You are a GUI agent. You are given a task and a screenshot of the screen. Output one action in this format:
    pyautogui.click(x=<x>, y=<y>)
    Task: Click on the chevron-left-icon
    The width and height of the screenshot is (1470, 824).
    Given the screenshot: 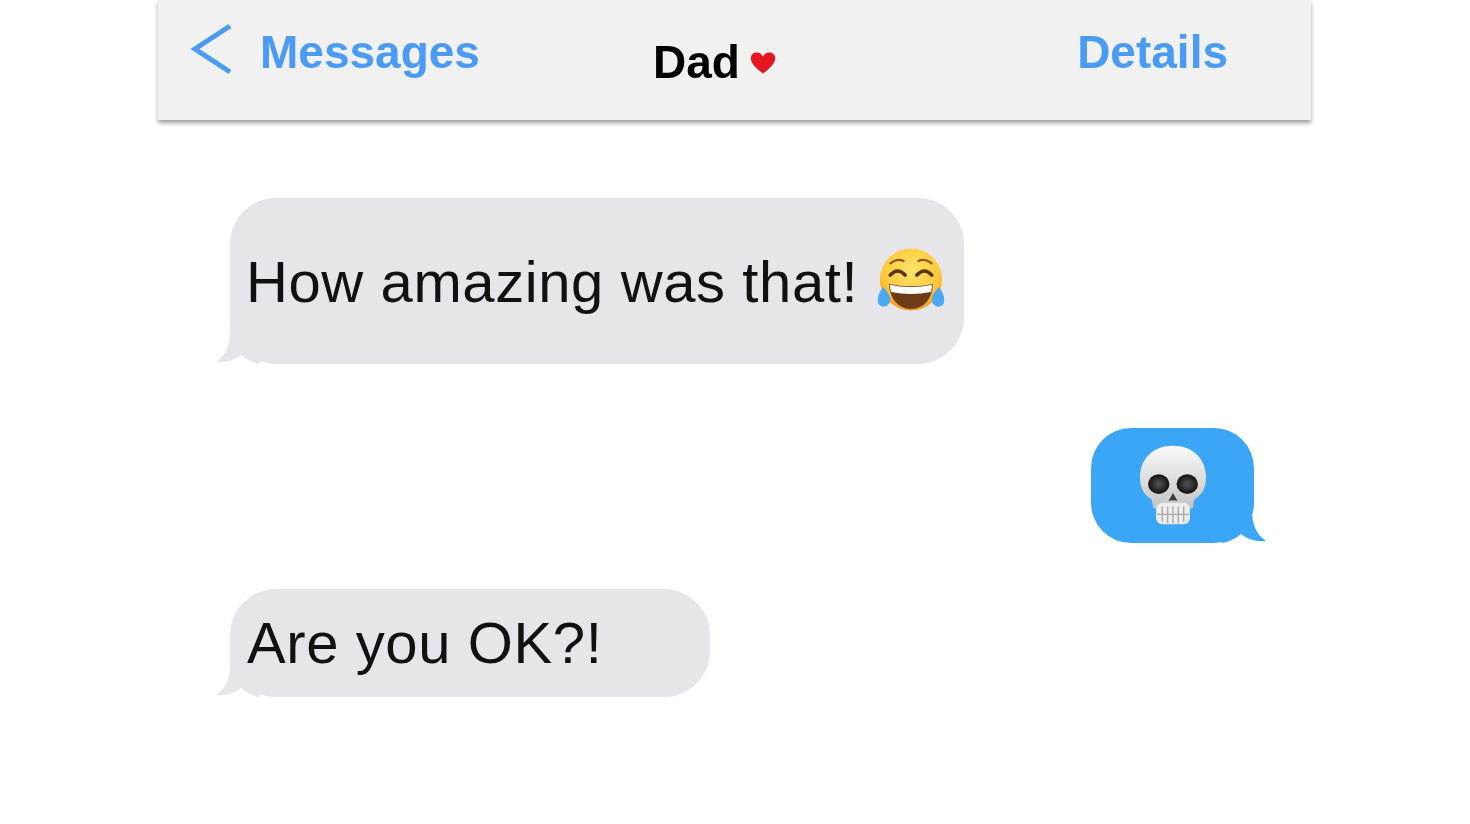 What is the action you would take?
    pyautogui.click(x=212, y=49)
    